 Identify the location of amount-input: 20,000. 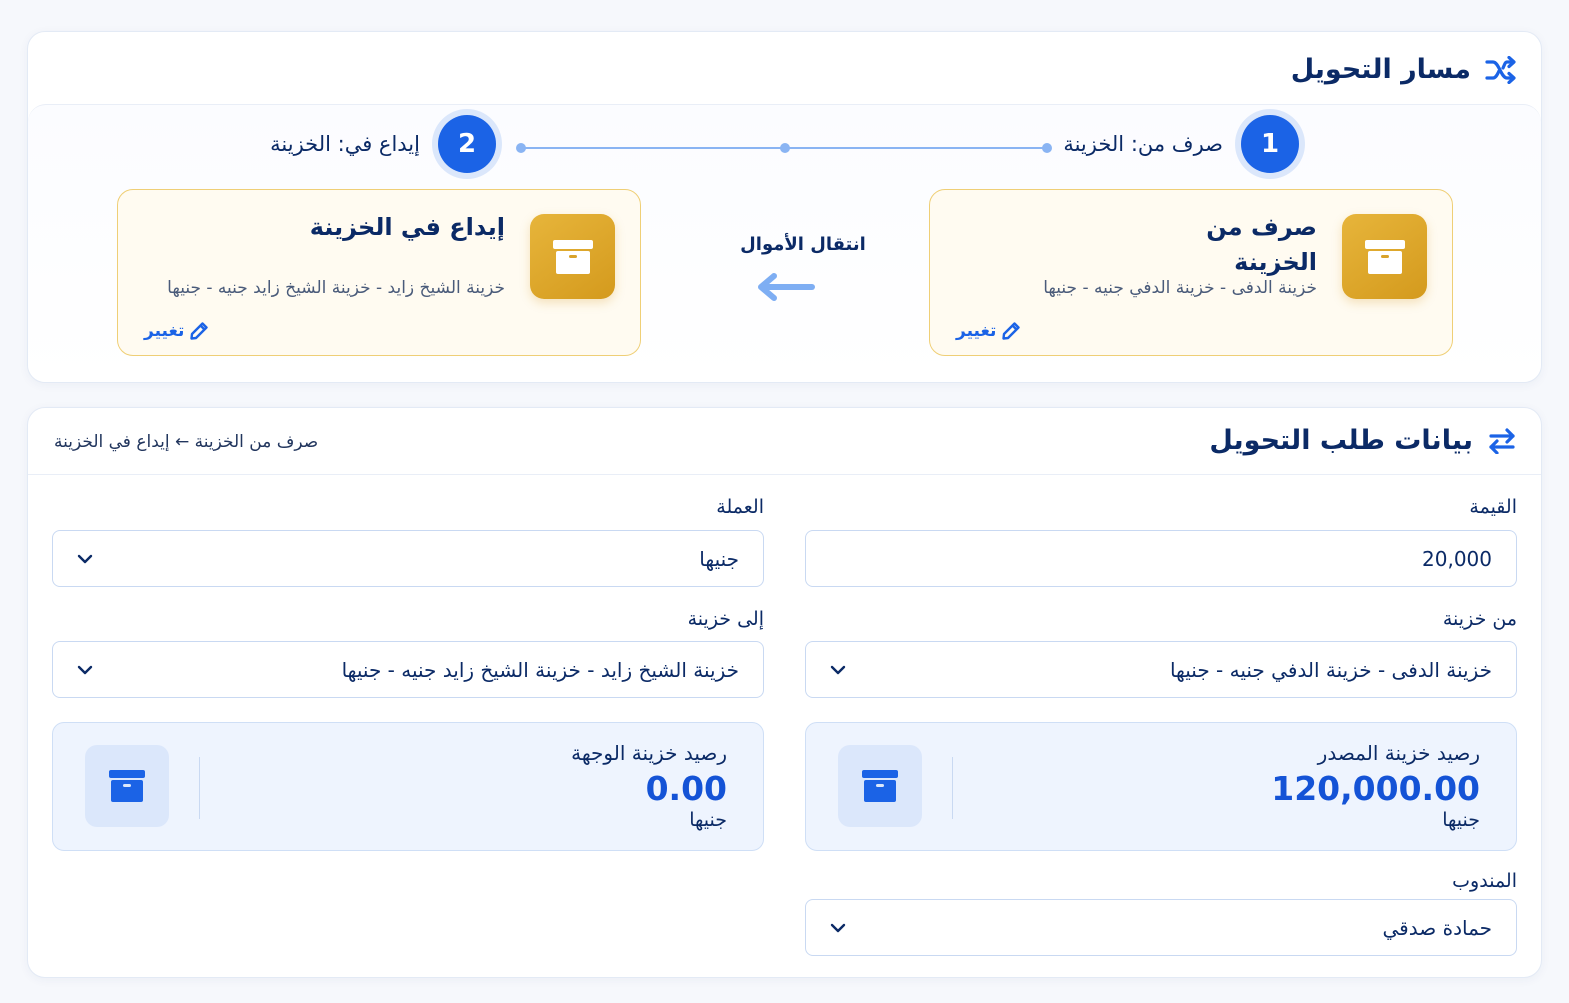
(1161, 558).